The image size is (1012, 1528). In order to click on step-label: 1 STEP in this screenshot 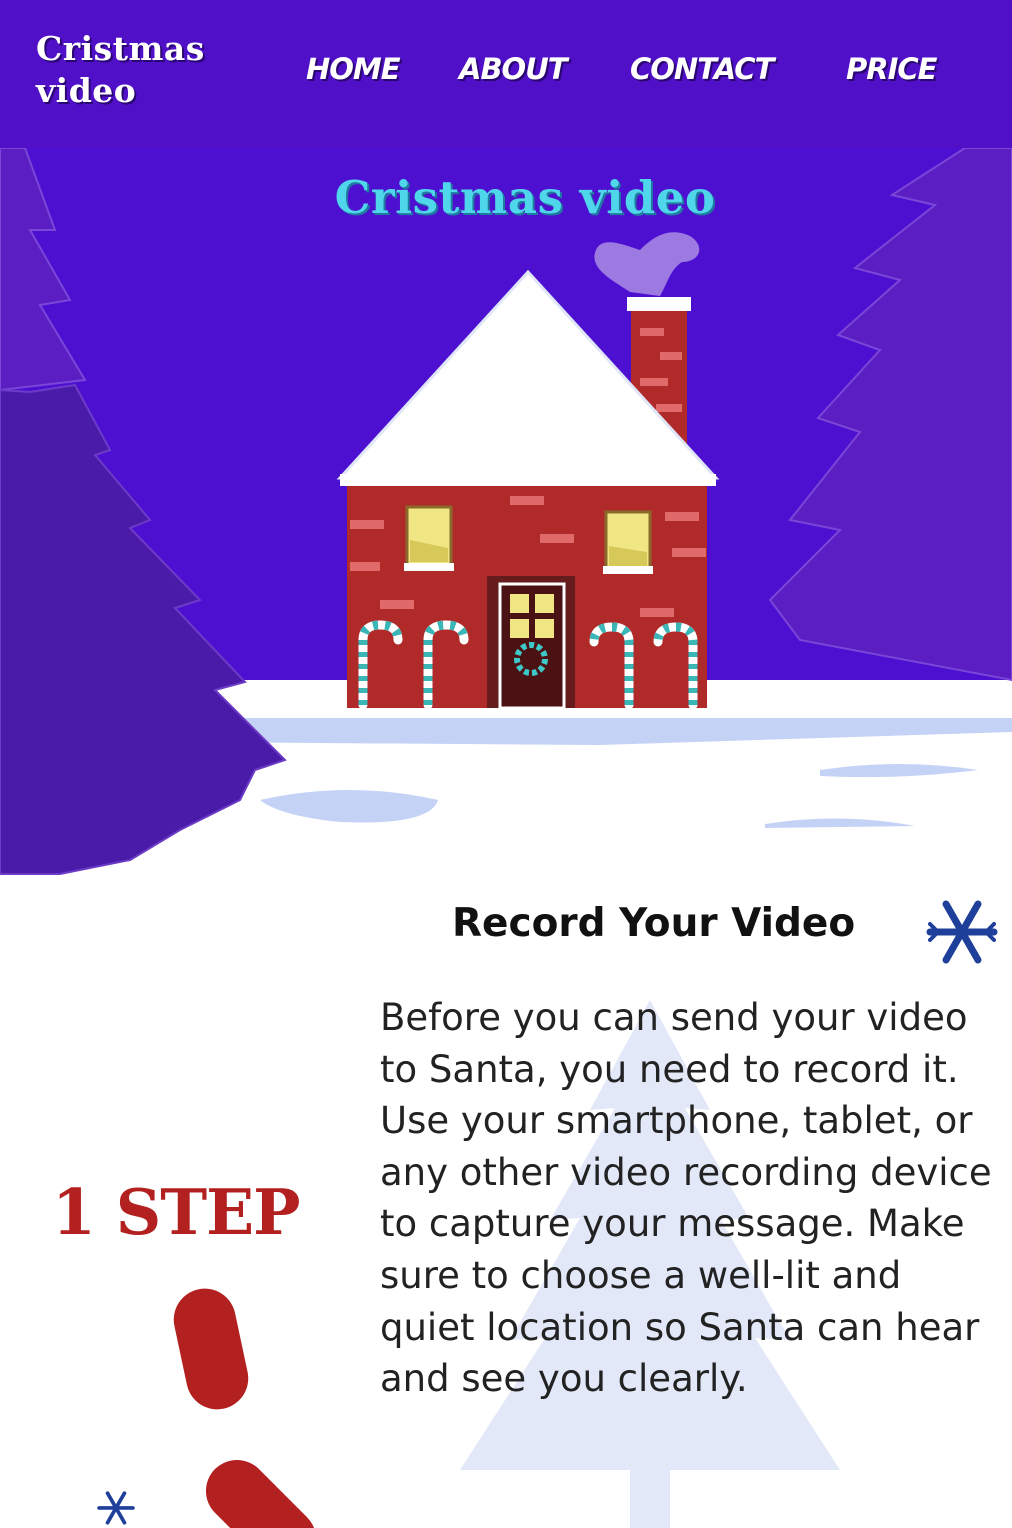, I will do `click(176, 1212)`.